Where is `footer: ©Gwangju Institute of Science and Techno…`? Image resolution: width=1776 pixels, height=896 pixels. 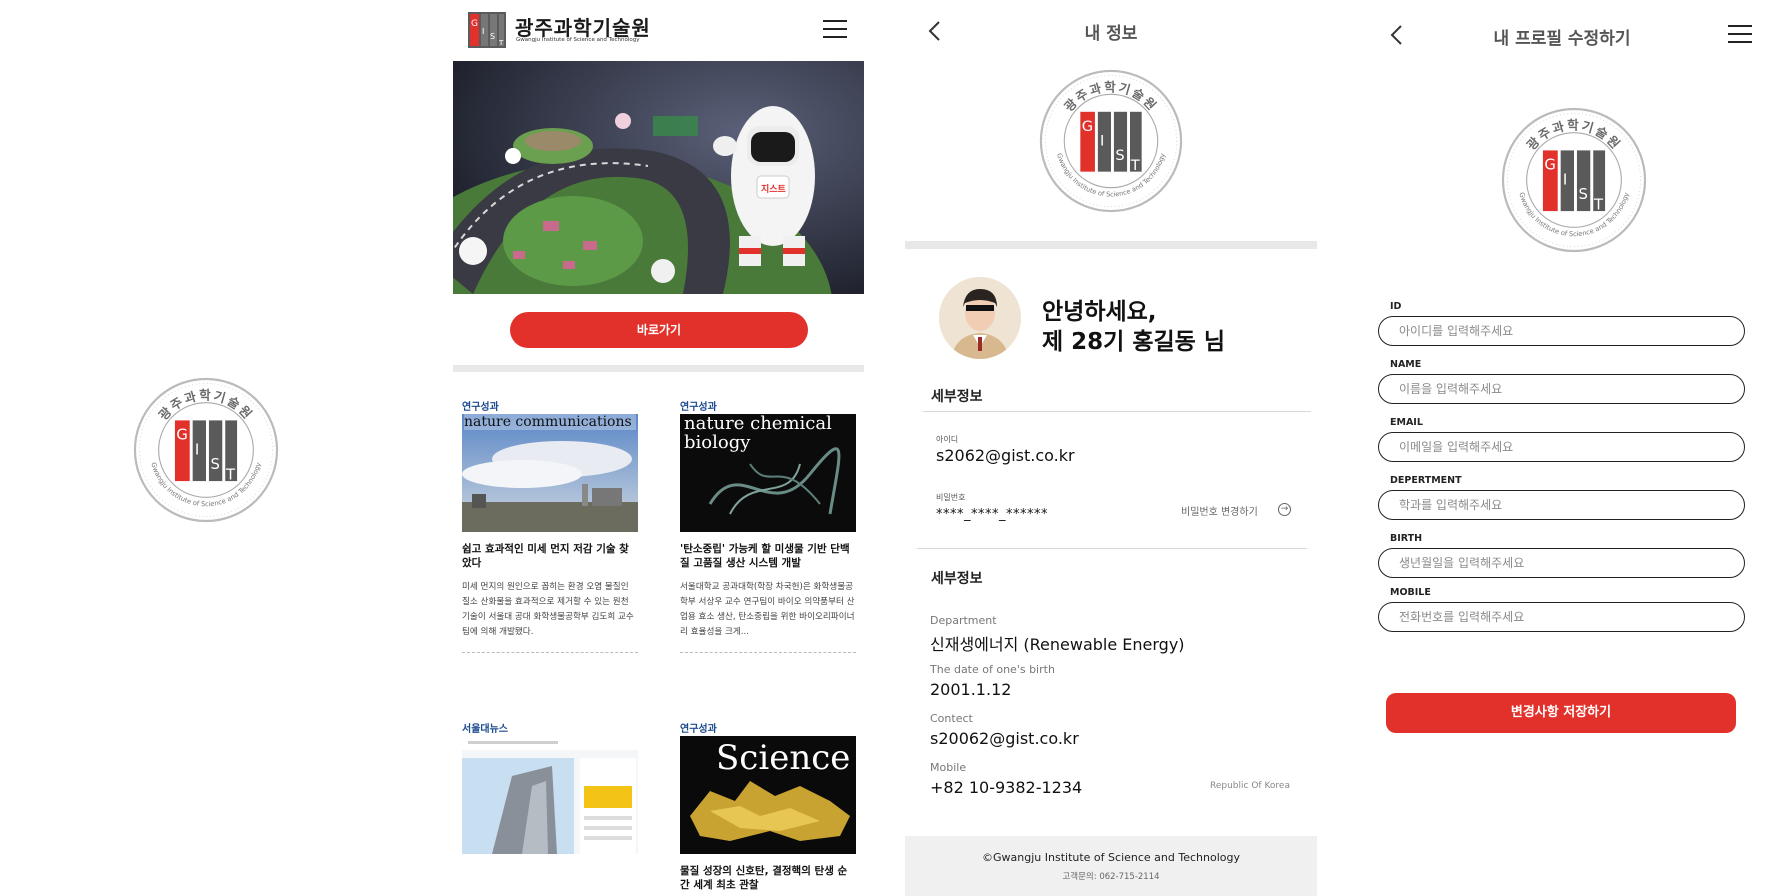
footer: ©Gwangju Institute of Science and Techno… is located at coordinates (1111, 866).